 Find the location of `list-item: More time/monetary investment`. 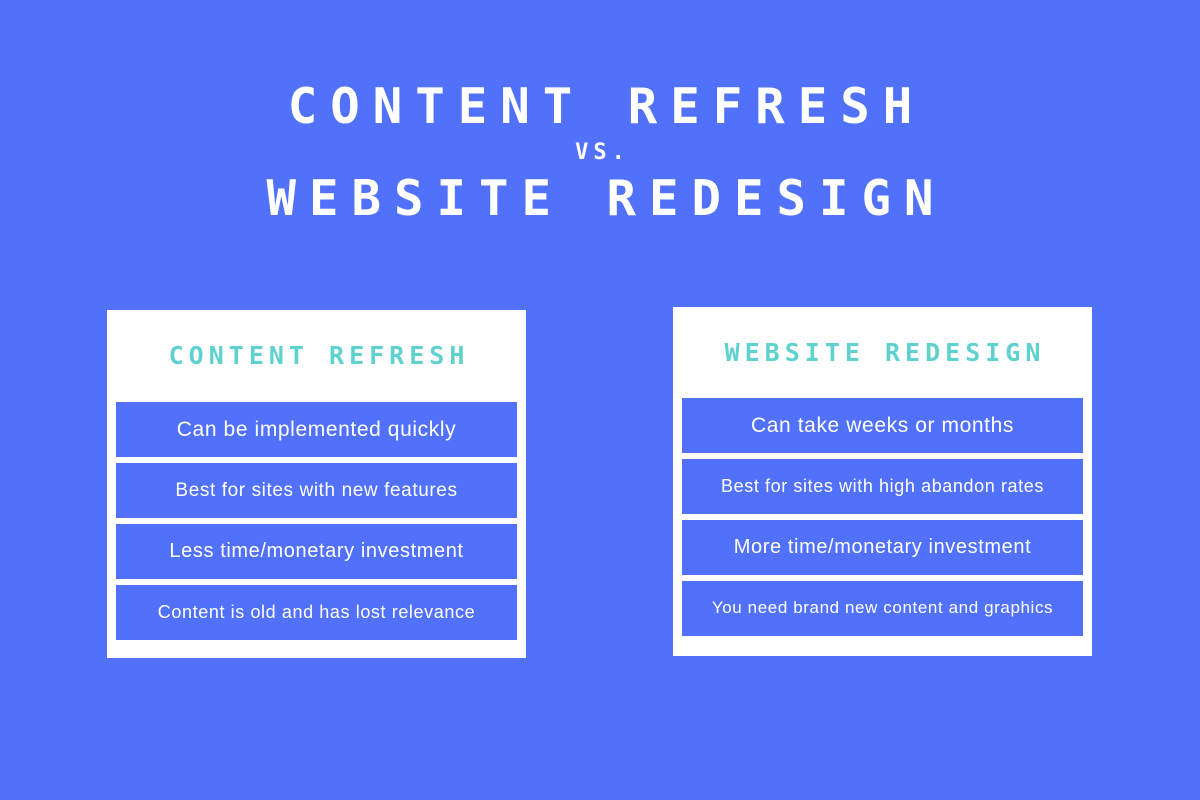

list-item: More time/monetary investment is located at coordinates (882, 547).